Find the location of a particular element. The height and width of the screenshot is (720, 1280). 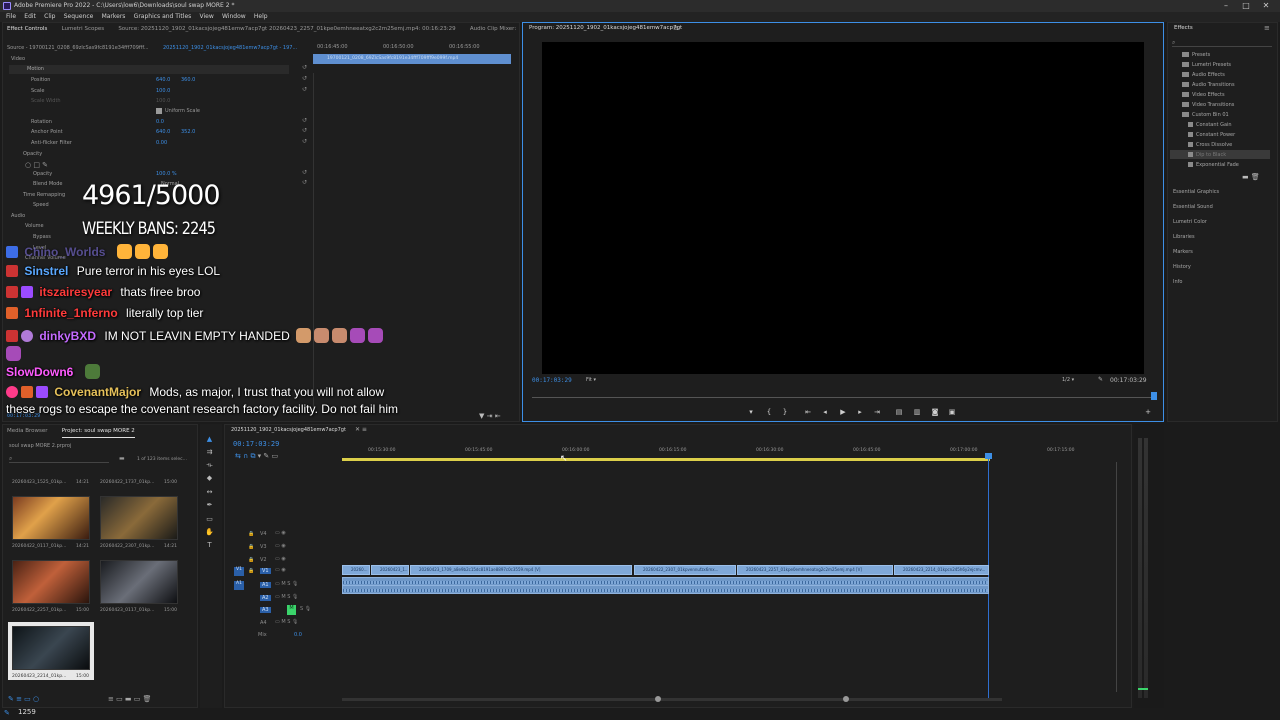

hand-tool-icon: ✋ is located at coordinates (209, 532).